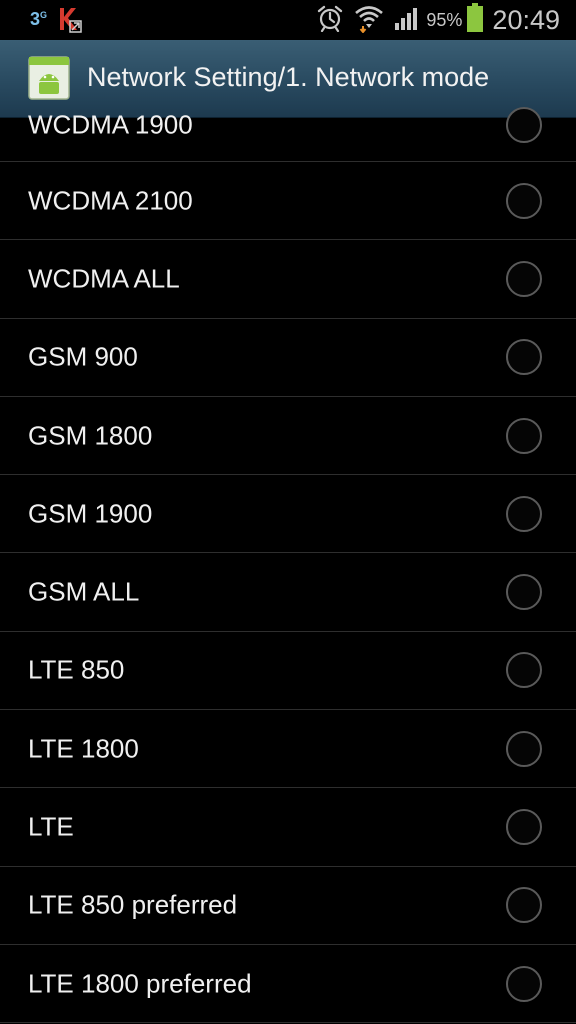  What do you see at coordinates (83, 356) in the screenshot?
I see `option-label: GSM 900` at bounding box center [83, 356].